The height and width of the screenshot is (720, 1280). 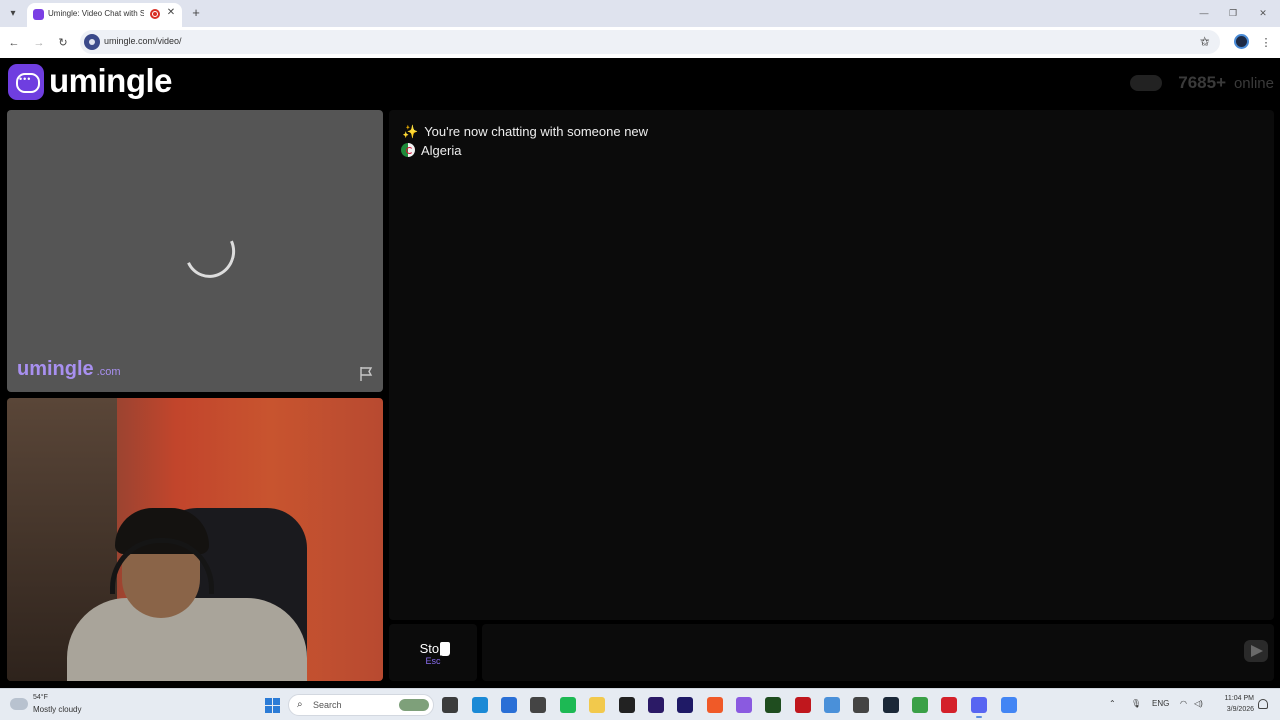 What do you see at coordinates (861, 705) in the screenshot?
I see `settings-app-icon` at bounding box center [861, 705].